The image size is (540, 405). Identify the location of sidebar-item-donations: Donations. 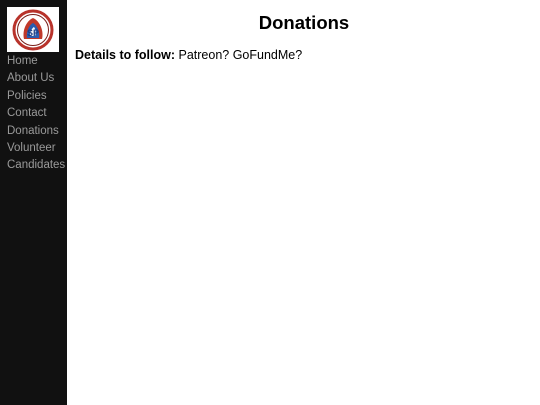
(33, 131).